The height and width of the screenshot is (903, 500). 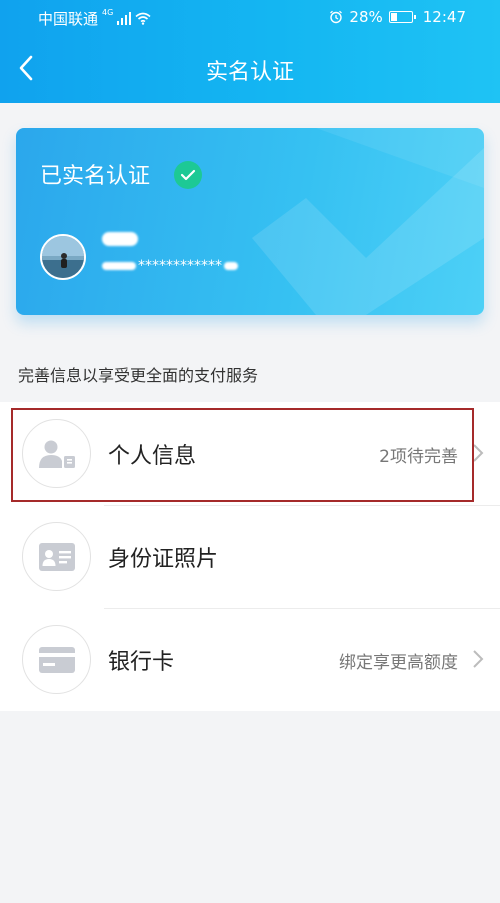 What do you see at coordinates (402, 17) in the screenshot?
I see `battery-icon` at bounding box center [402, 17].